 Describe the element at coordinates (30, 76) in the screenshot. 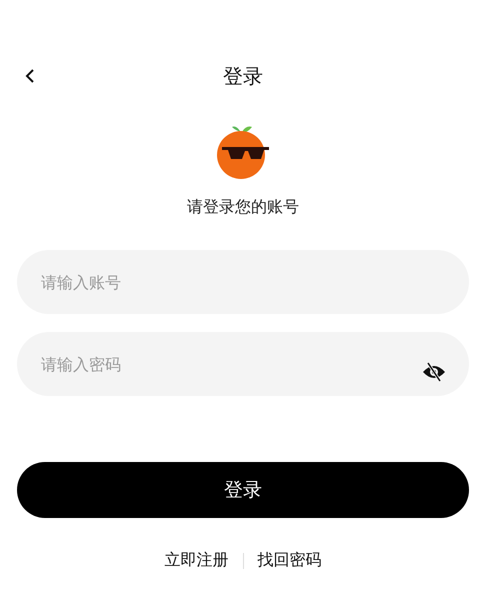

I see `back-icon` at that location.